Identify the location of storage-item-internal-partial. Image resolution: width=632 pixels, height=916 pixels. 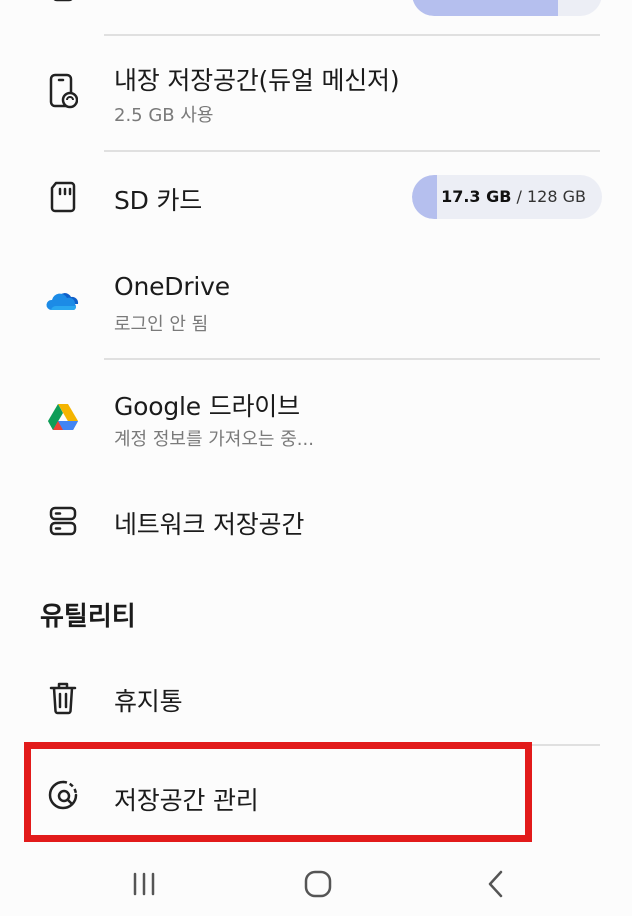
(316, 17).